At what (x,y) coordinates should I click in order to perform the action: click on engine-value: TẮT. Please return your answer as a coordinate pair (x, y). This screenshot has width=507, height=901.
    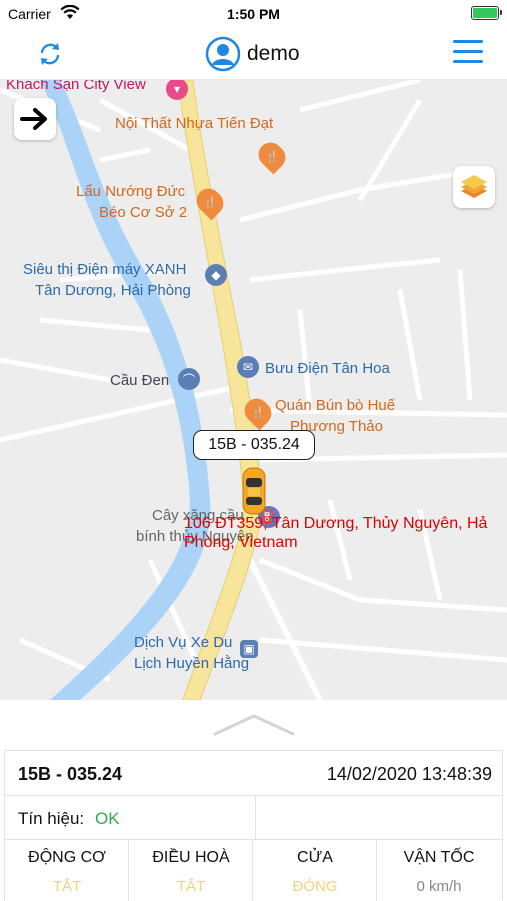
    Looking at the image, I should click on (67, 886).